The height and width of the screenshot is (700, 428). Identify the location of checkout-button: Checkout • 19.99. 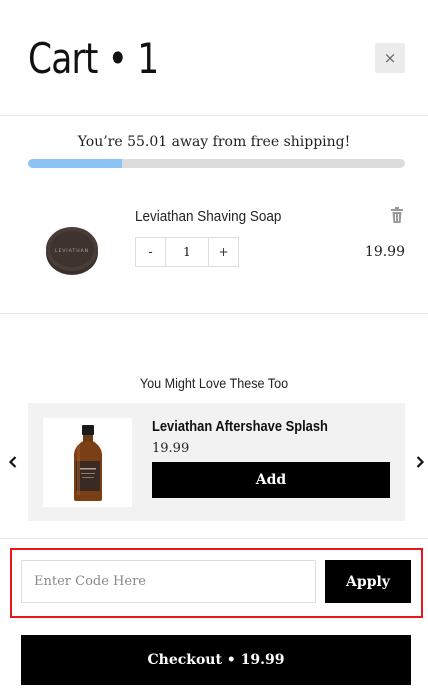
(216, 660).